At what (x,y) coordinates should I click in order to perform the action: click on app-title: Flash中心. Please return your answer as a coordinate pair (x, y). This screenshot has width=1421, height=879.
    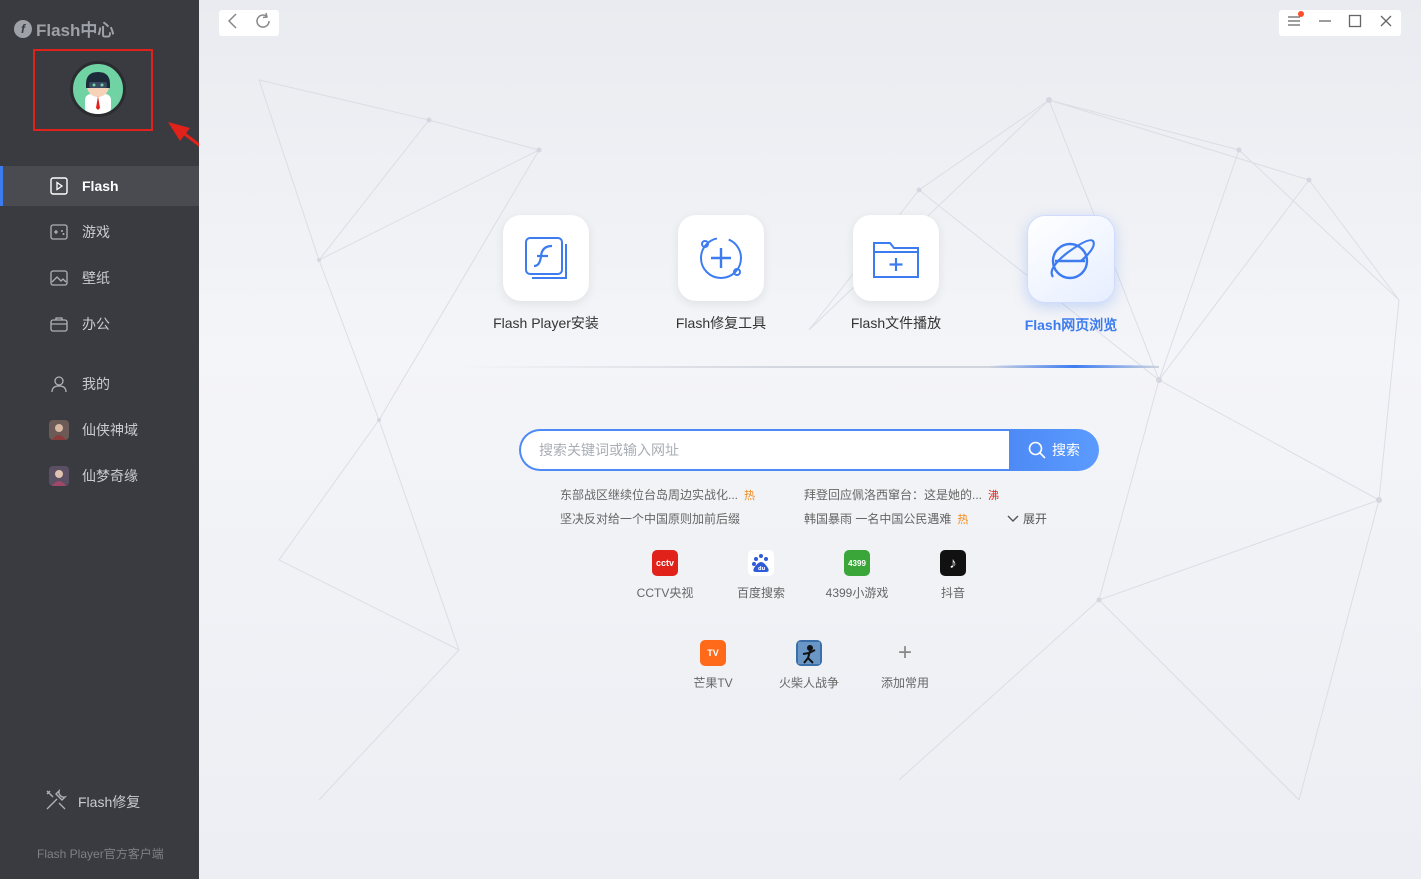
    Looking at the image, I should click on (75, 30).